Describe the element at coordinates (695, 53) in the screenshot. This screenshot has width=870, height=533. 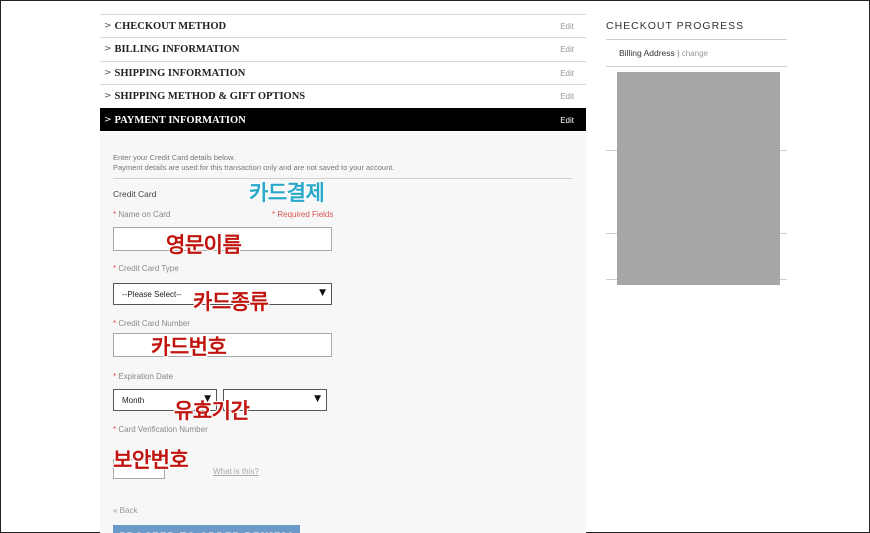
I see `change-link: change` at that location.